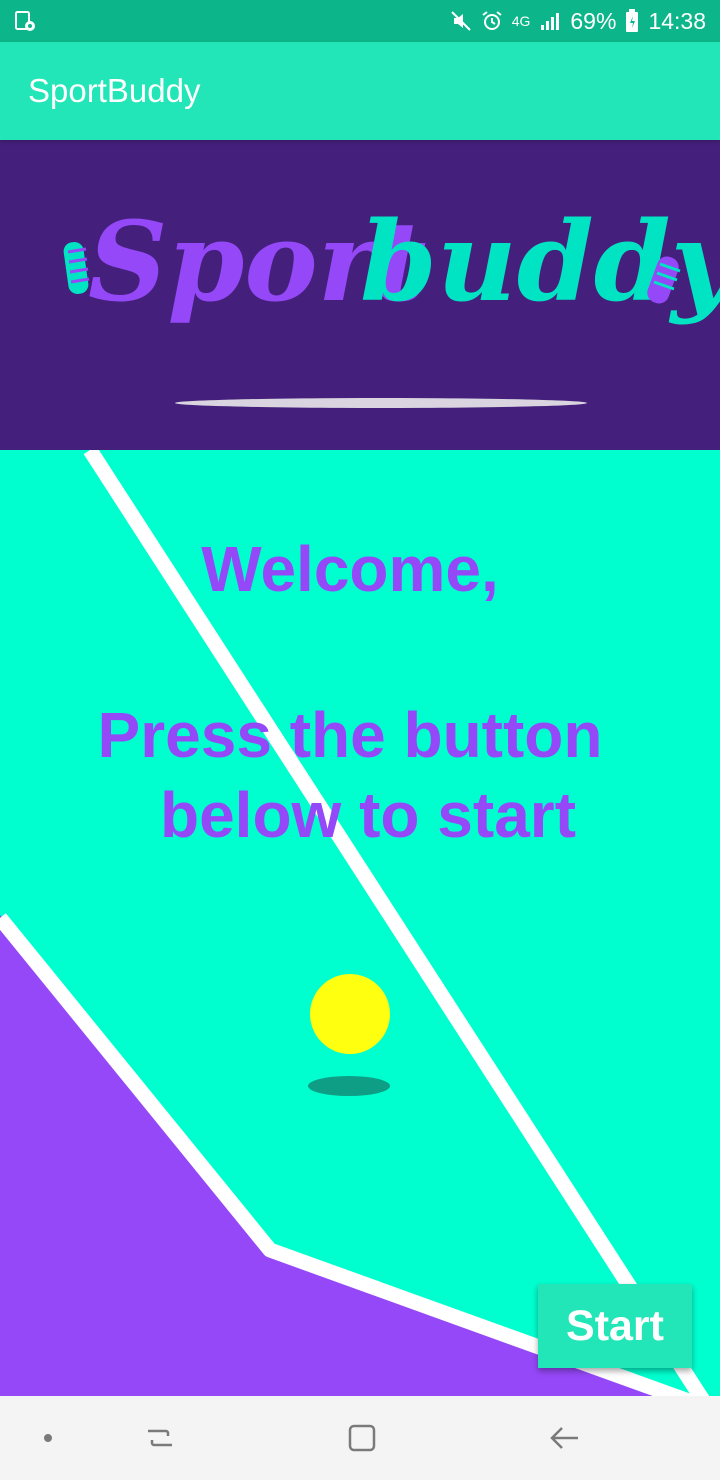  I want to click on instruction-line-2: below to start, so click(368, 815).